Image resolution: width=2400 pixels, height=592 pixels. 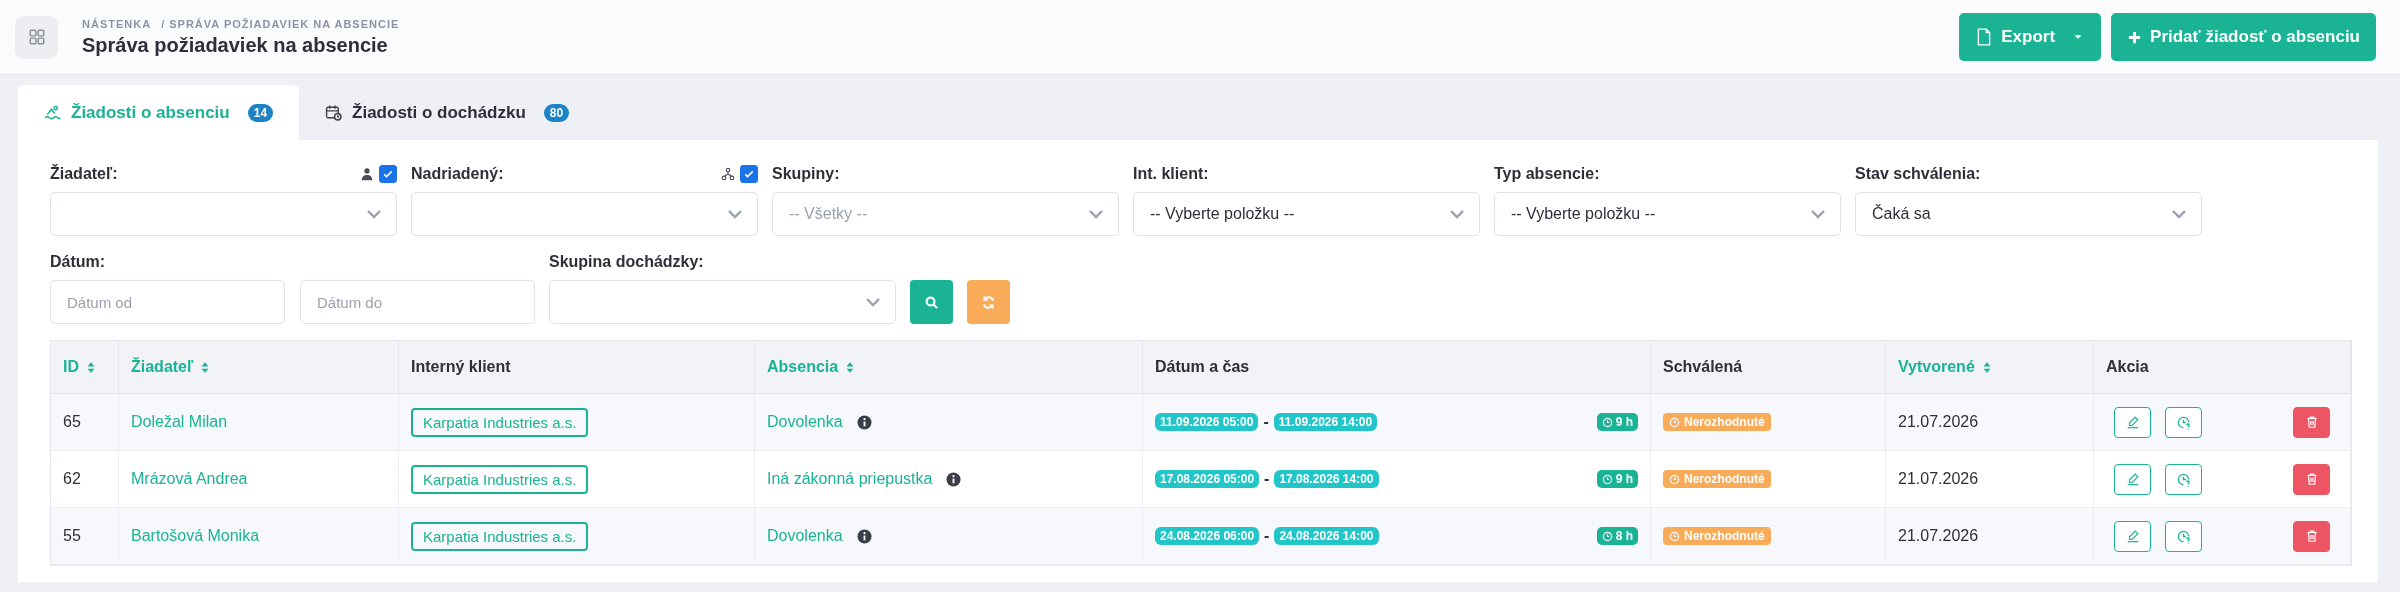 I want to click on grid-icon, so click(x=36, y=37).